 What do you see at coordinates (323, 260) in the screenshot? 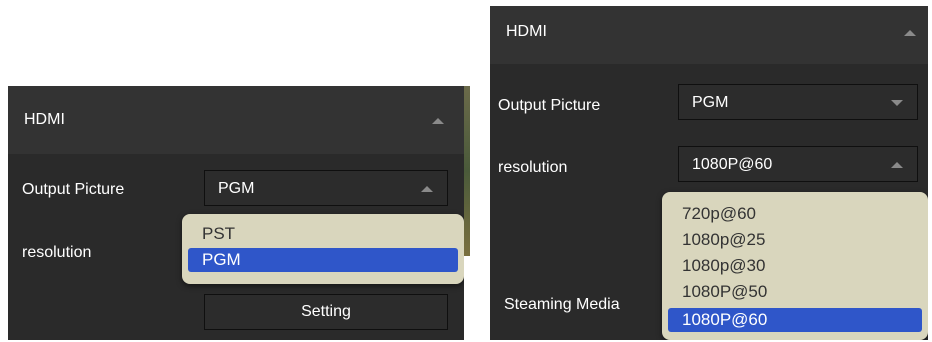
I see `dropdown-option-selected: PGM` at bounding box center [323, 260].